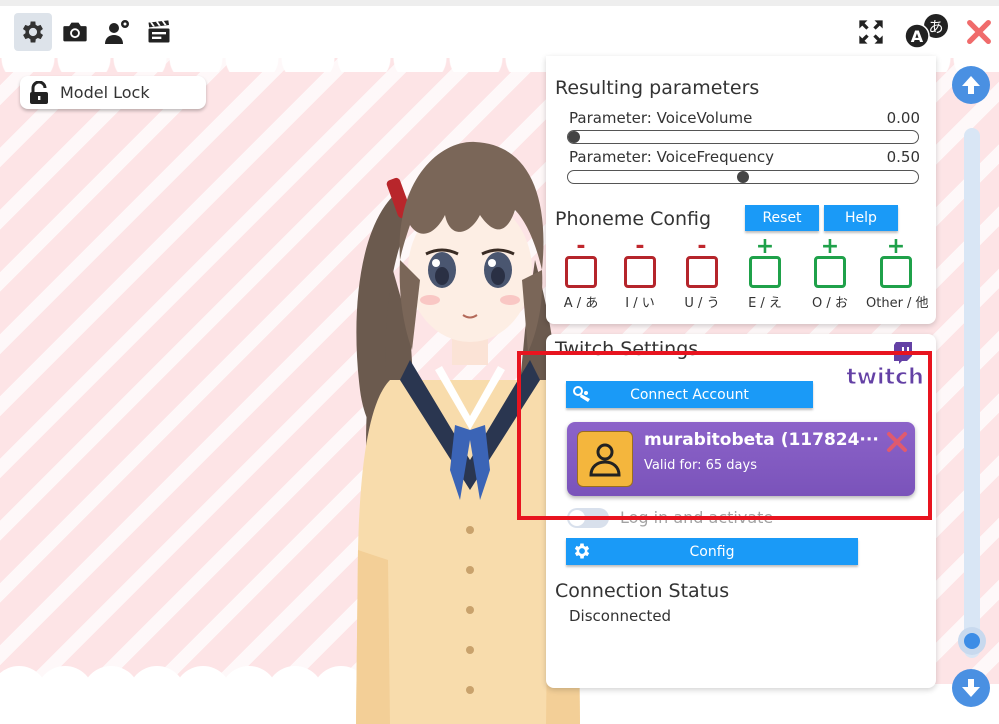  What do you see at coordinates (972, 393) in the screenshot?
I see `scrollbar-track` at bounding box center [972, 393].